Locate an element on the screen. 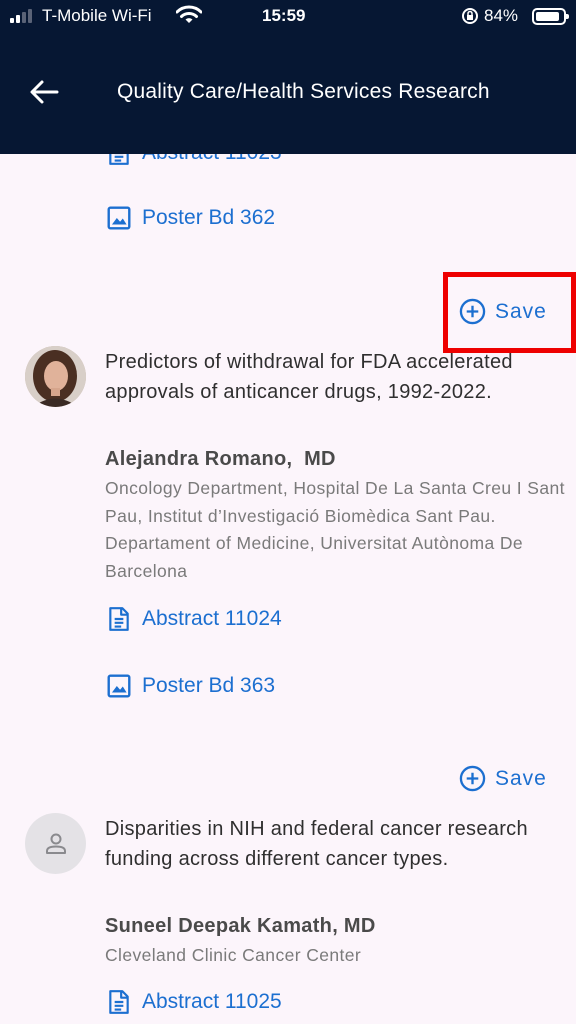  abstract-link: Abstract 11025 is located at coordinates (194, 1002).